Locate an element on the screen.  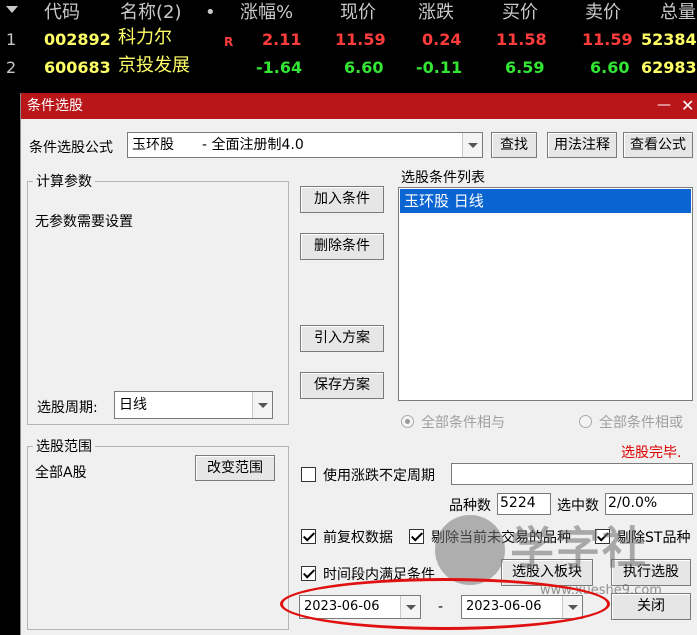
dialog-title-bar: 条件选股 — ✕ is located at coordinates (359, 106).